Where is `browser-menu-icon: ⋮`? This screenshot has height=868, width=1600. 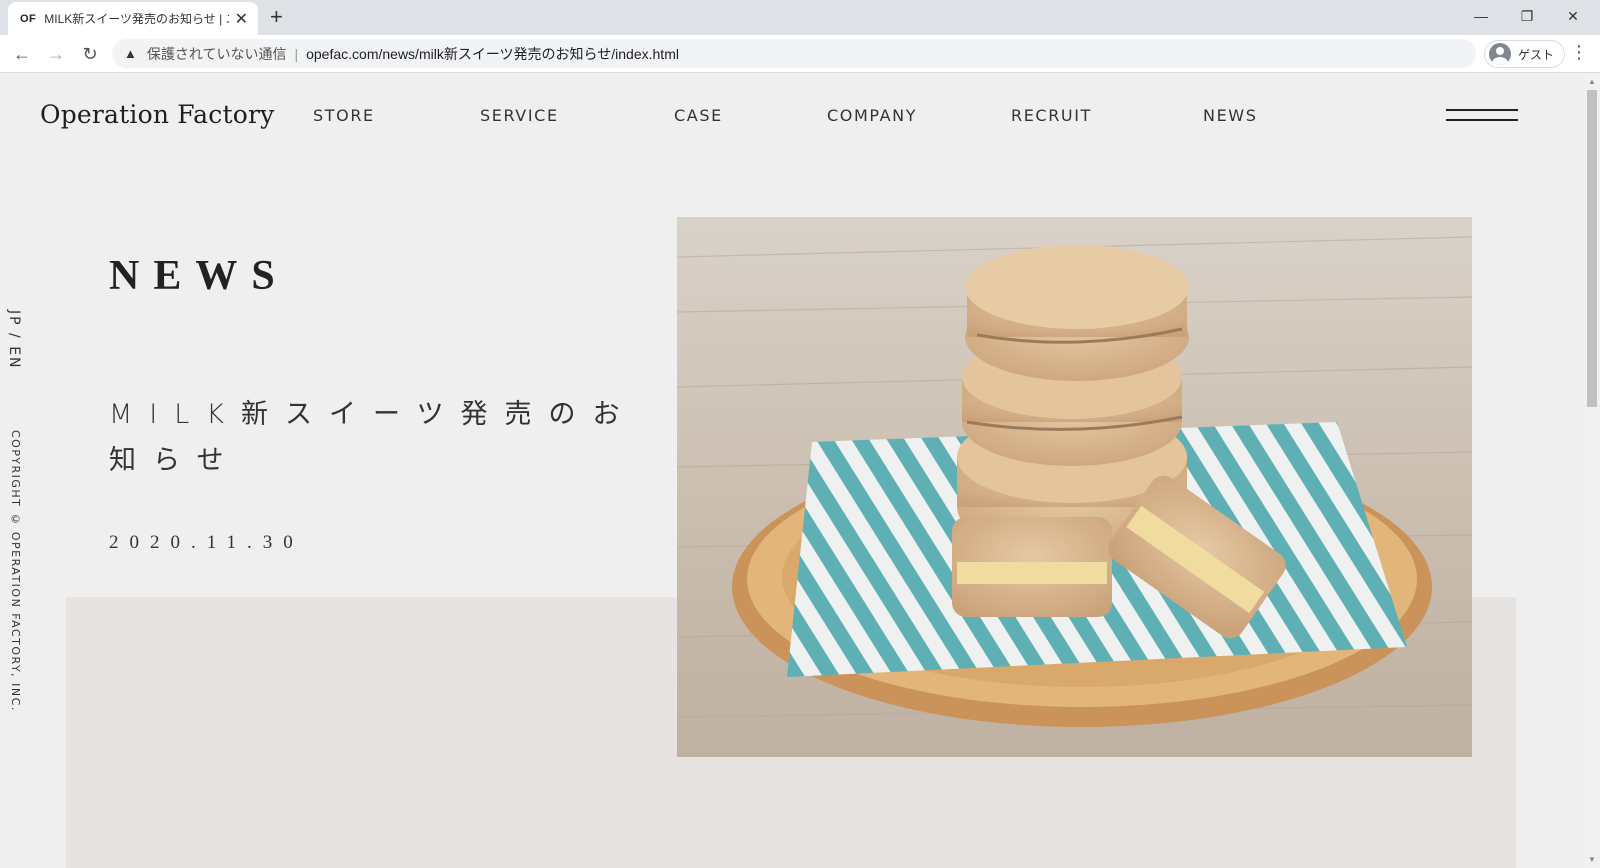
browser-menu-icon: ⋮ is located at coordinates (1579, 52).